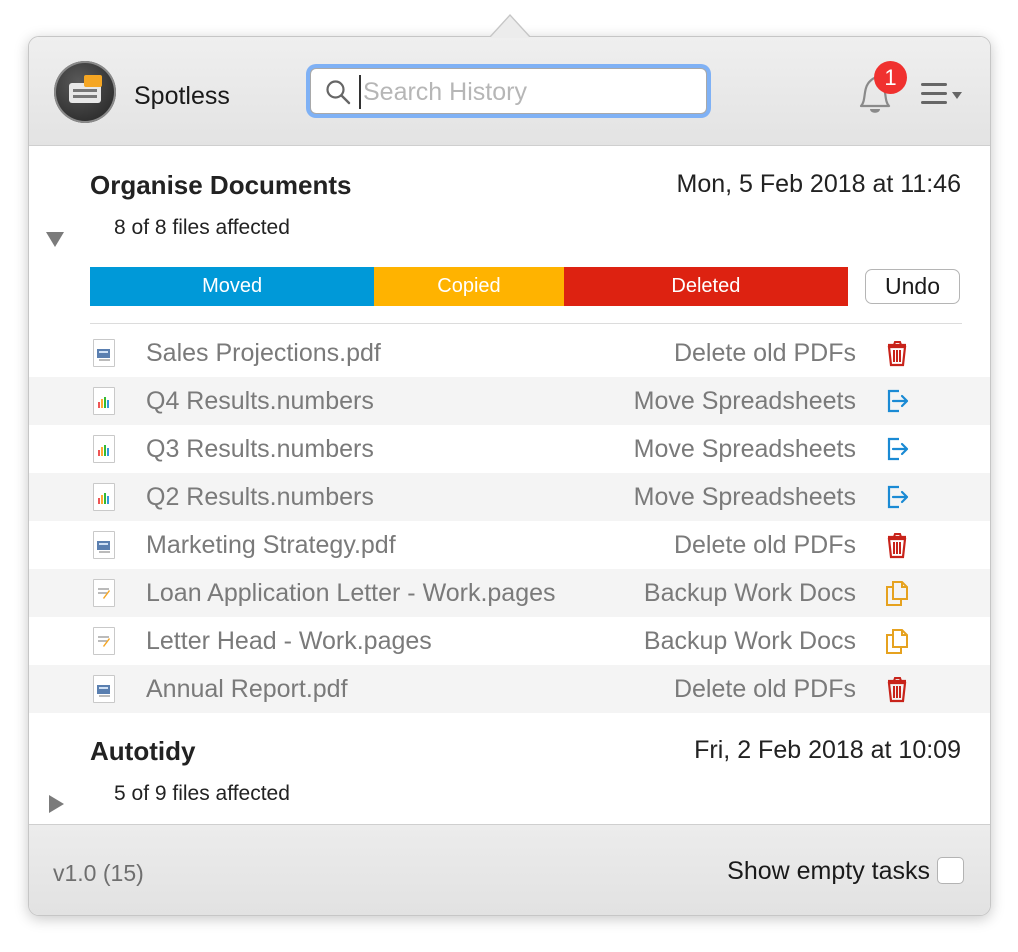 Image resolution: width=1018 pixels, height=952 pixels. I want to click on header-bar: Spotless 1, so click(509, 91).